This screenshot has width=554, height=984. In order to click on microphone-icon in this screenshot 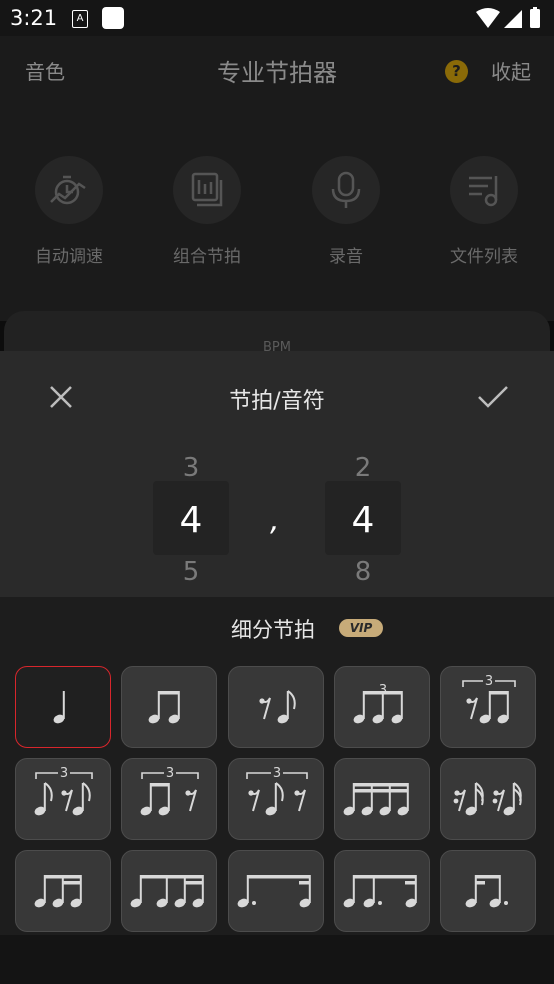, I will do `click(346, 189)`.